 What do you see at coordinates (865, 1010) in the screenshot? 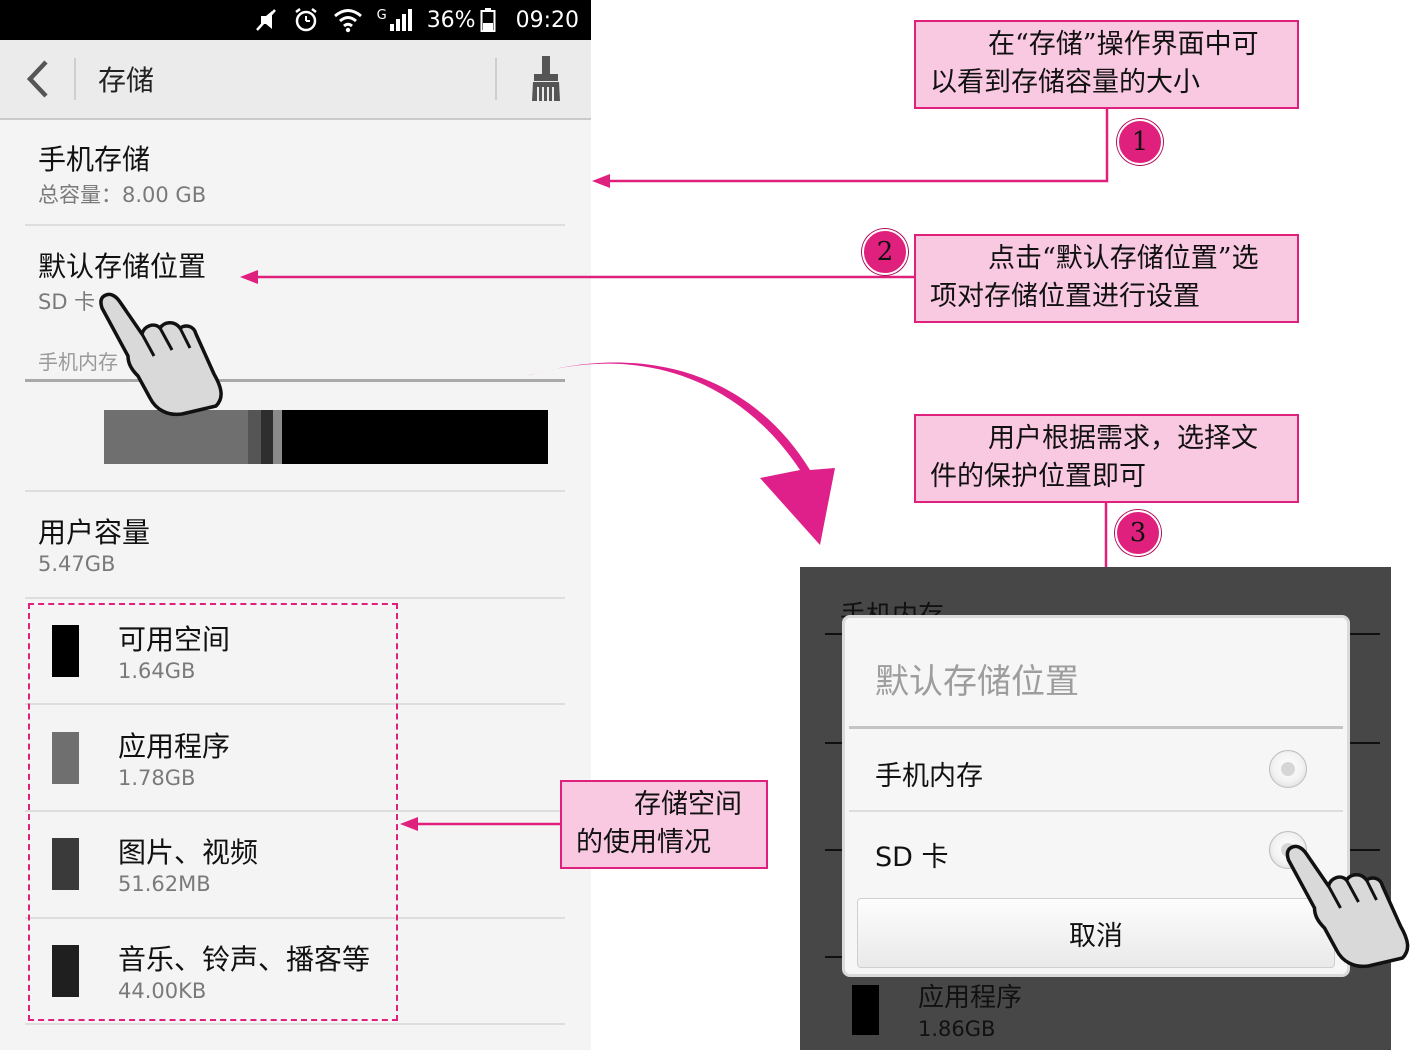
I see `background-swatch` at bounding box center [865, 1010].